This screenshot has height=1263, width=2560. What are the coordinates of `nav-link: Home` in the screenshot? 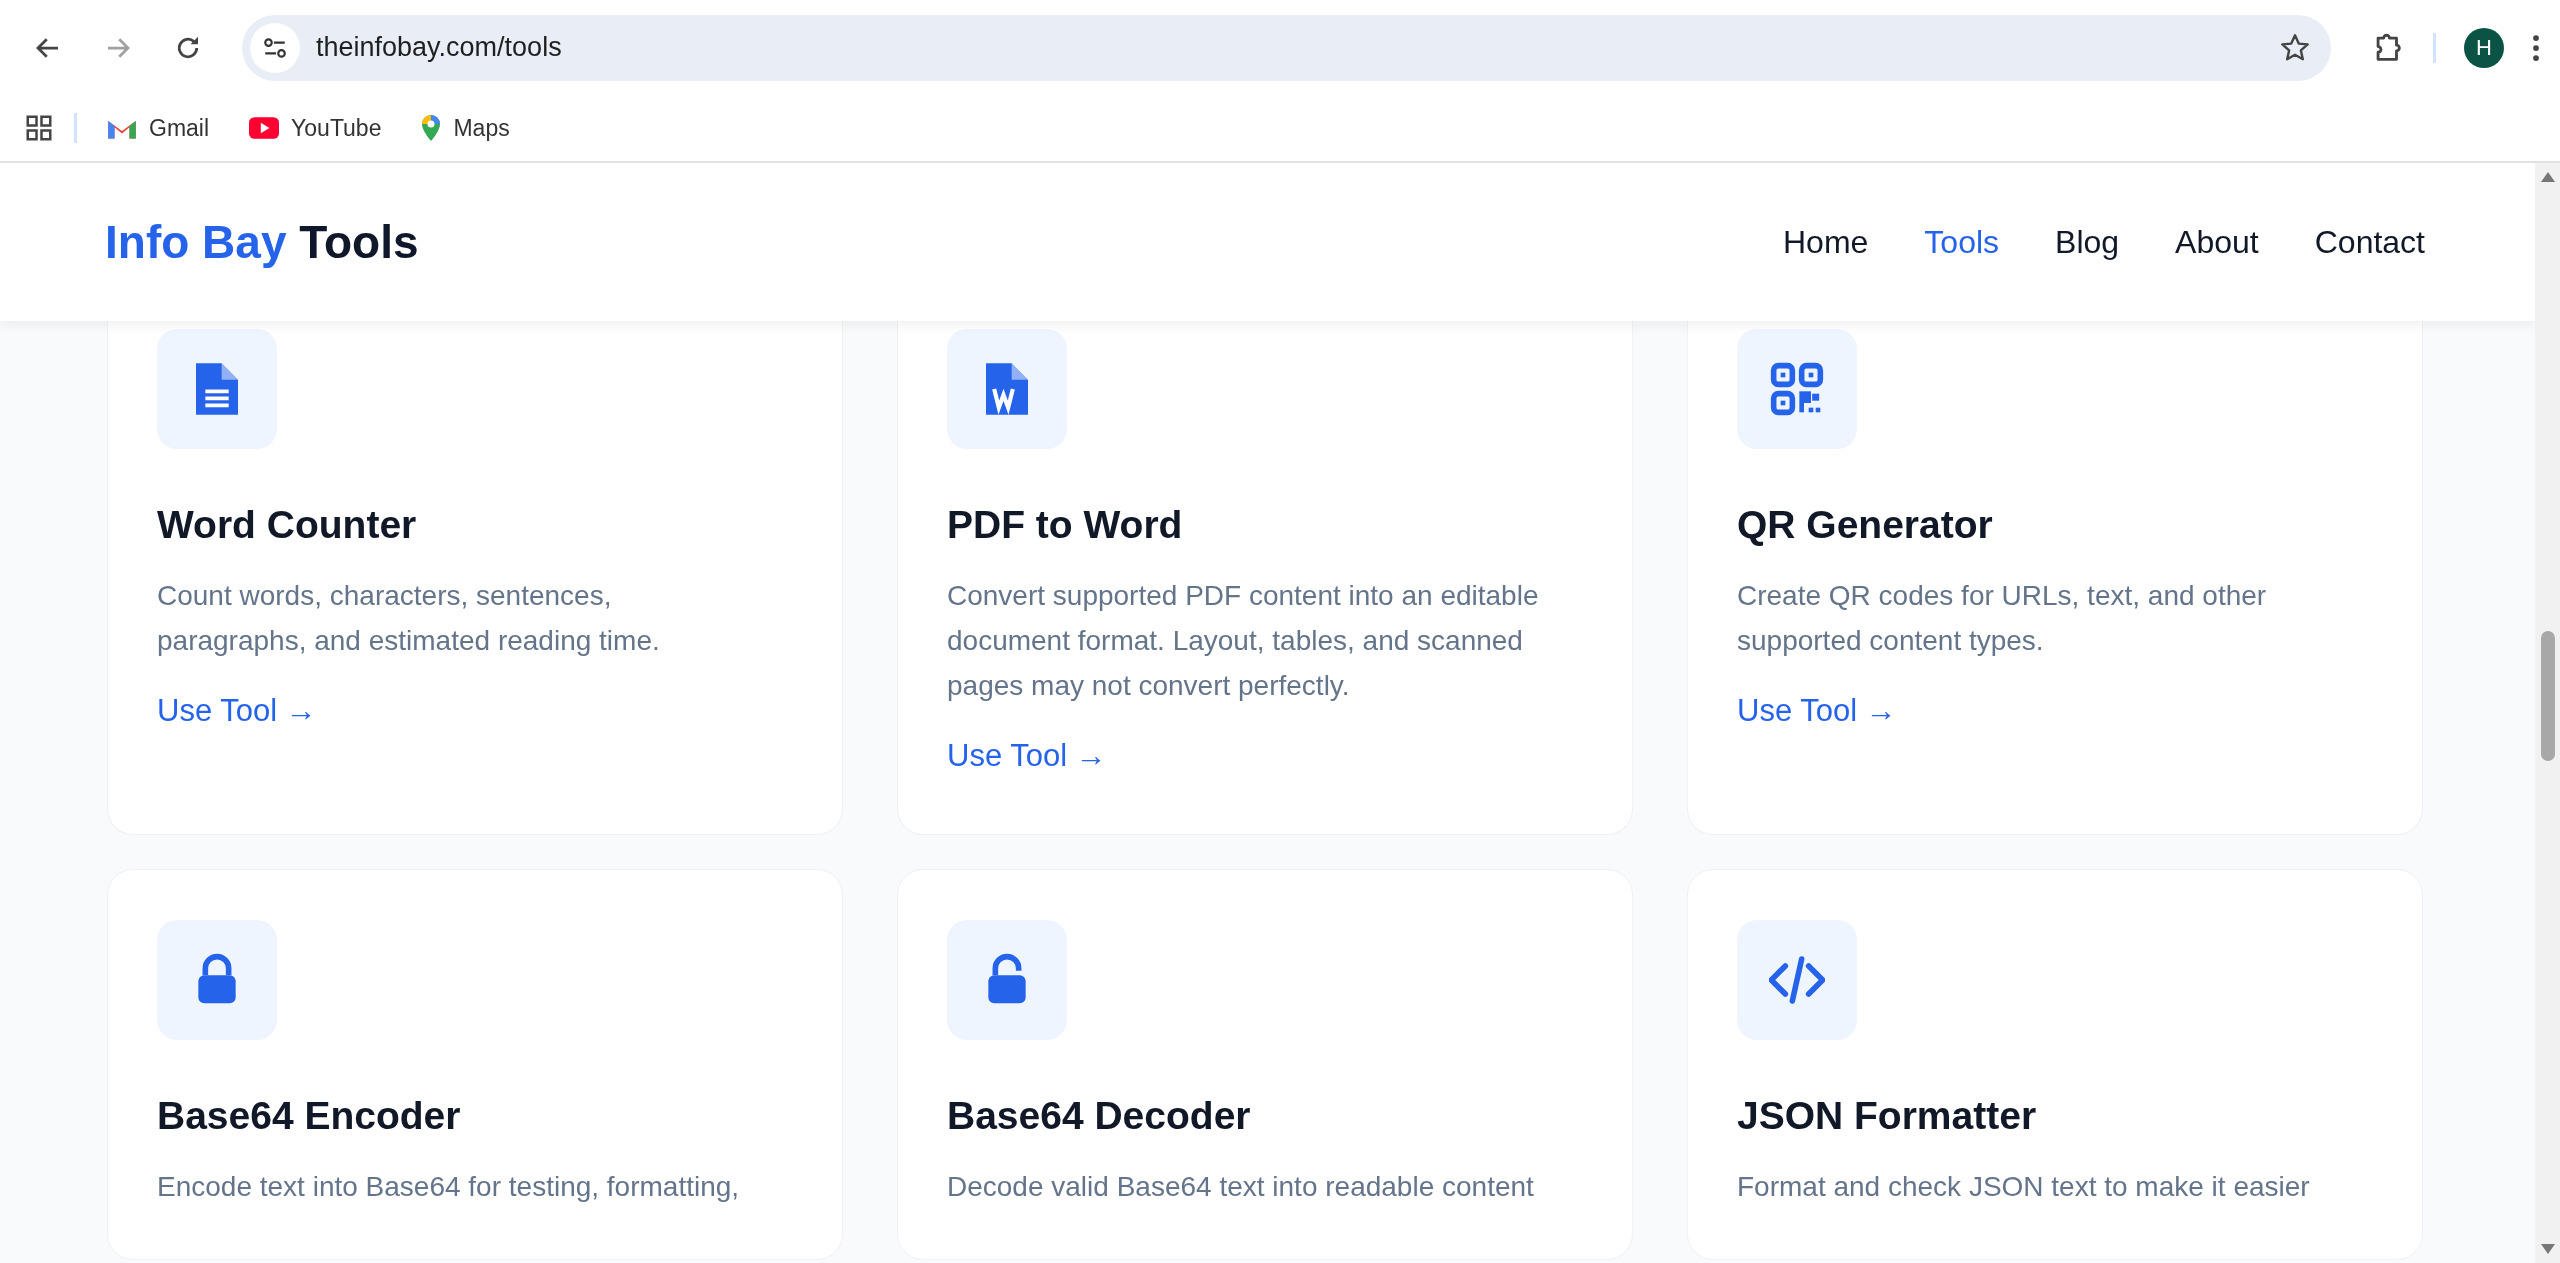 It's located at (1826, 242).